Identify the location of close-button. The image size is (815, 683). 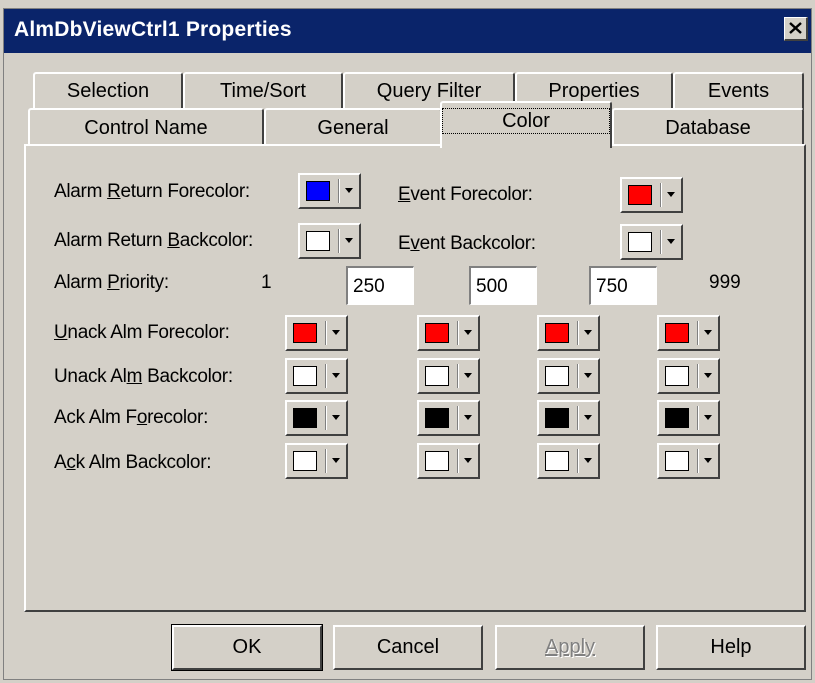
(796, 29).